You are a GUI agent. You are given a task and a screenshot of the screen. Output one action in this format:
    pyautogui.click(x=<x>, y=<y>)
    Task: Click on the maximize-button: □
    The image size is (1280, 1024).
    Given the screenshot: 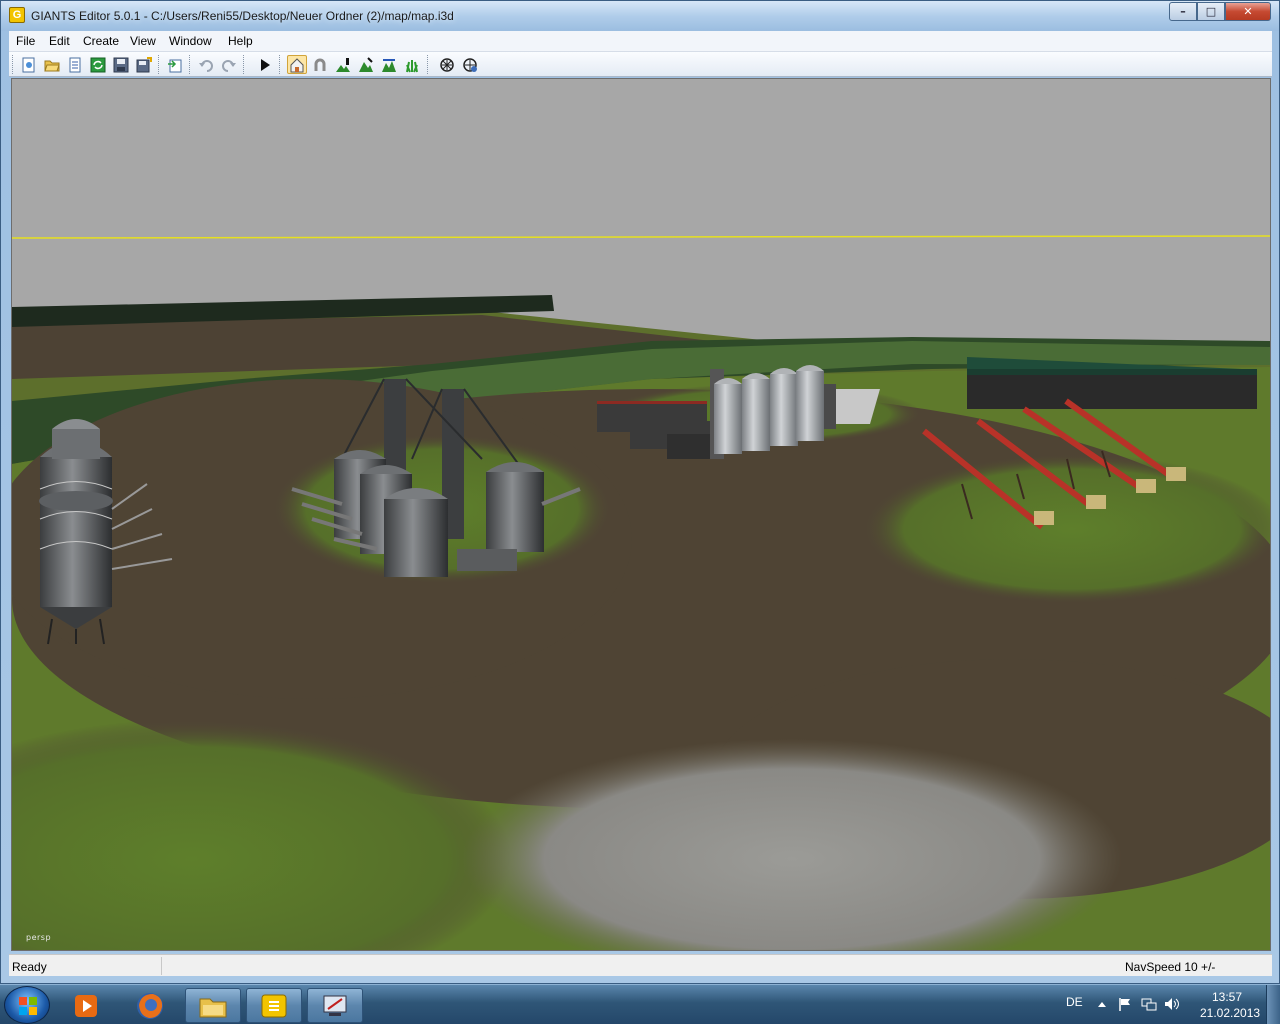 What is the action you would take?
    pyautogui.click(x=1211, y=11)
    